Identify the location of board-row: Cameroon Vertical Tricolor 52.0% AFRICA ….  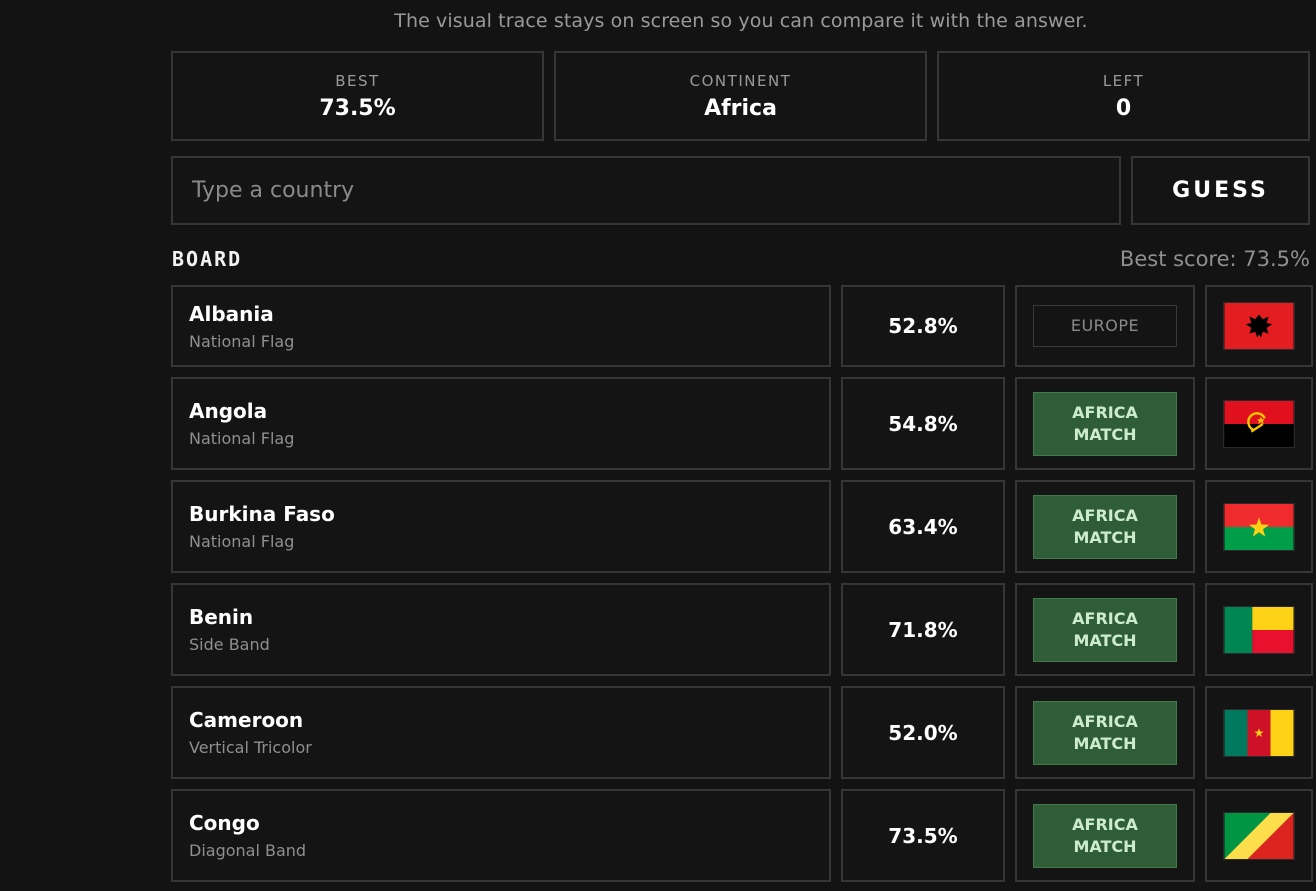
(743, 732).